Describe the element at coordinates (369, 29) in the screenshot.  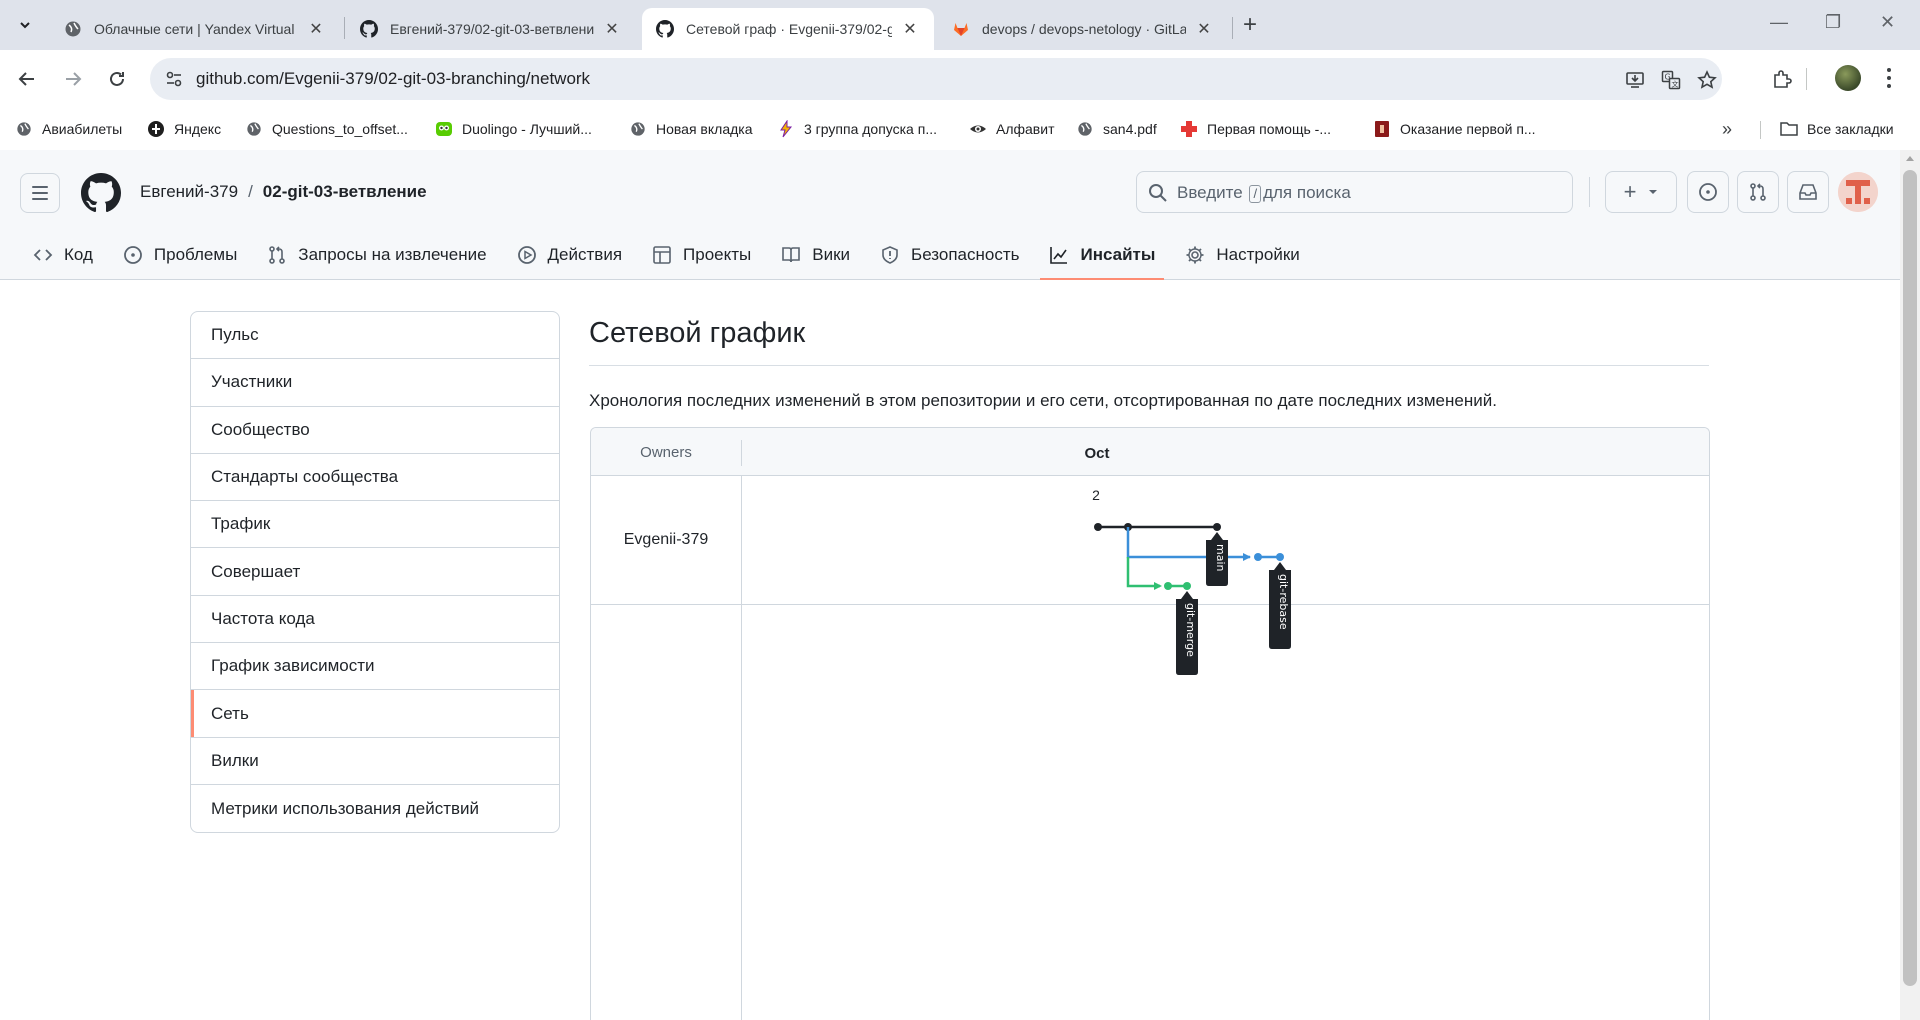
I see `github-icon` at that location.